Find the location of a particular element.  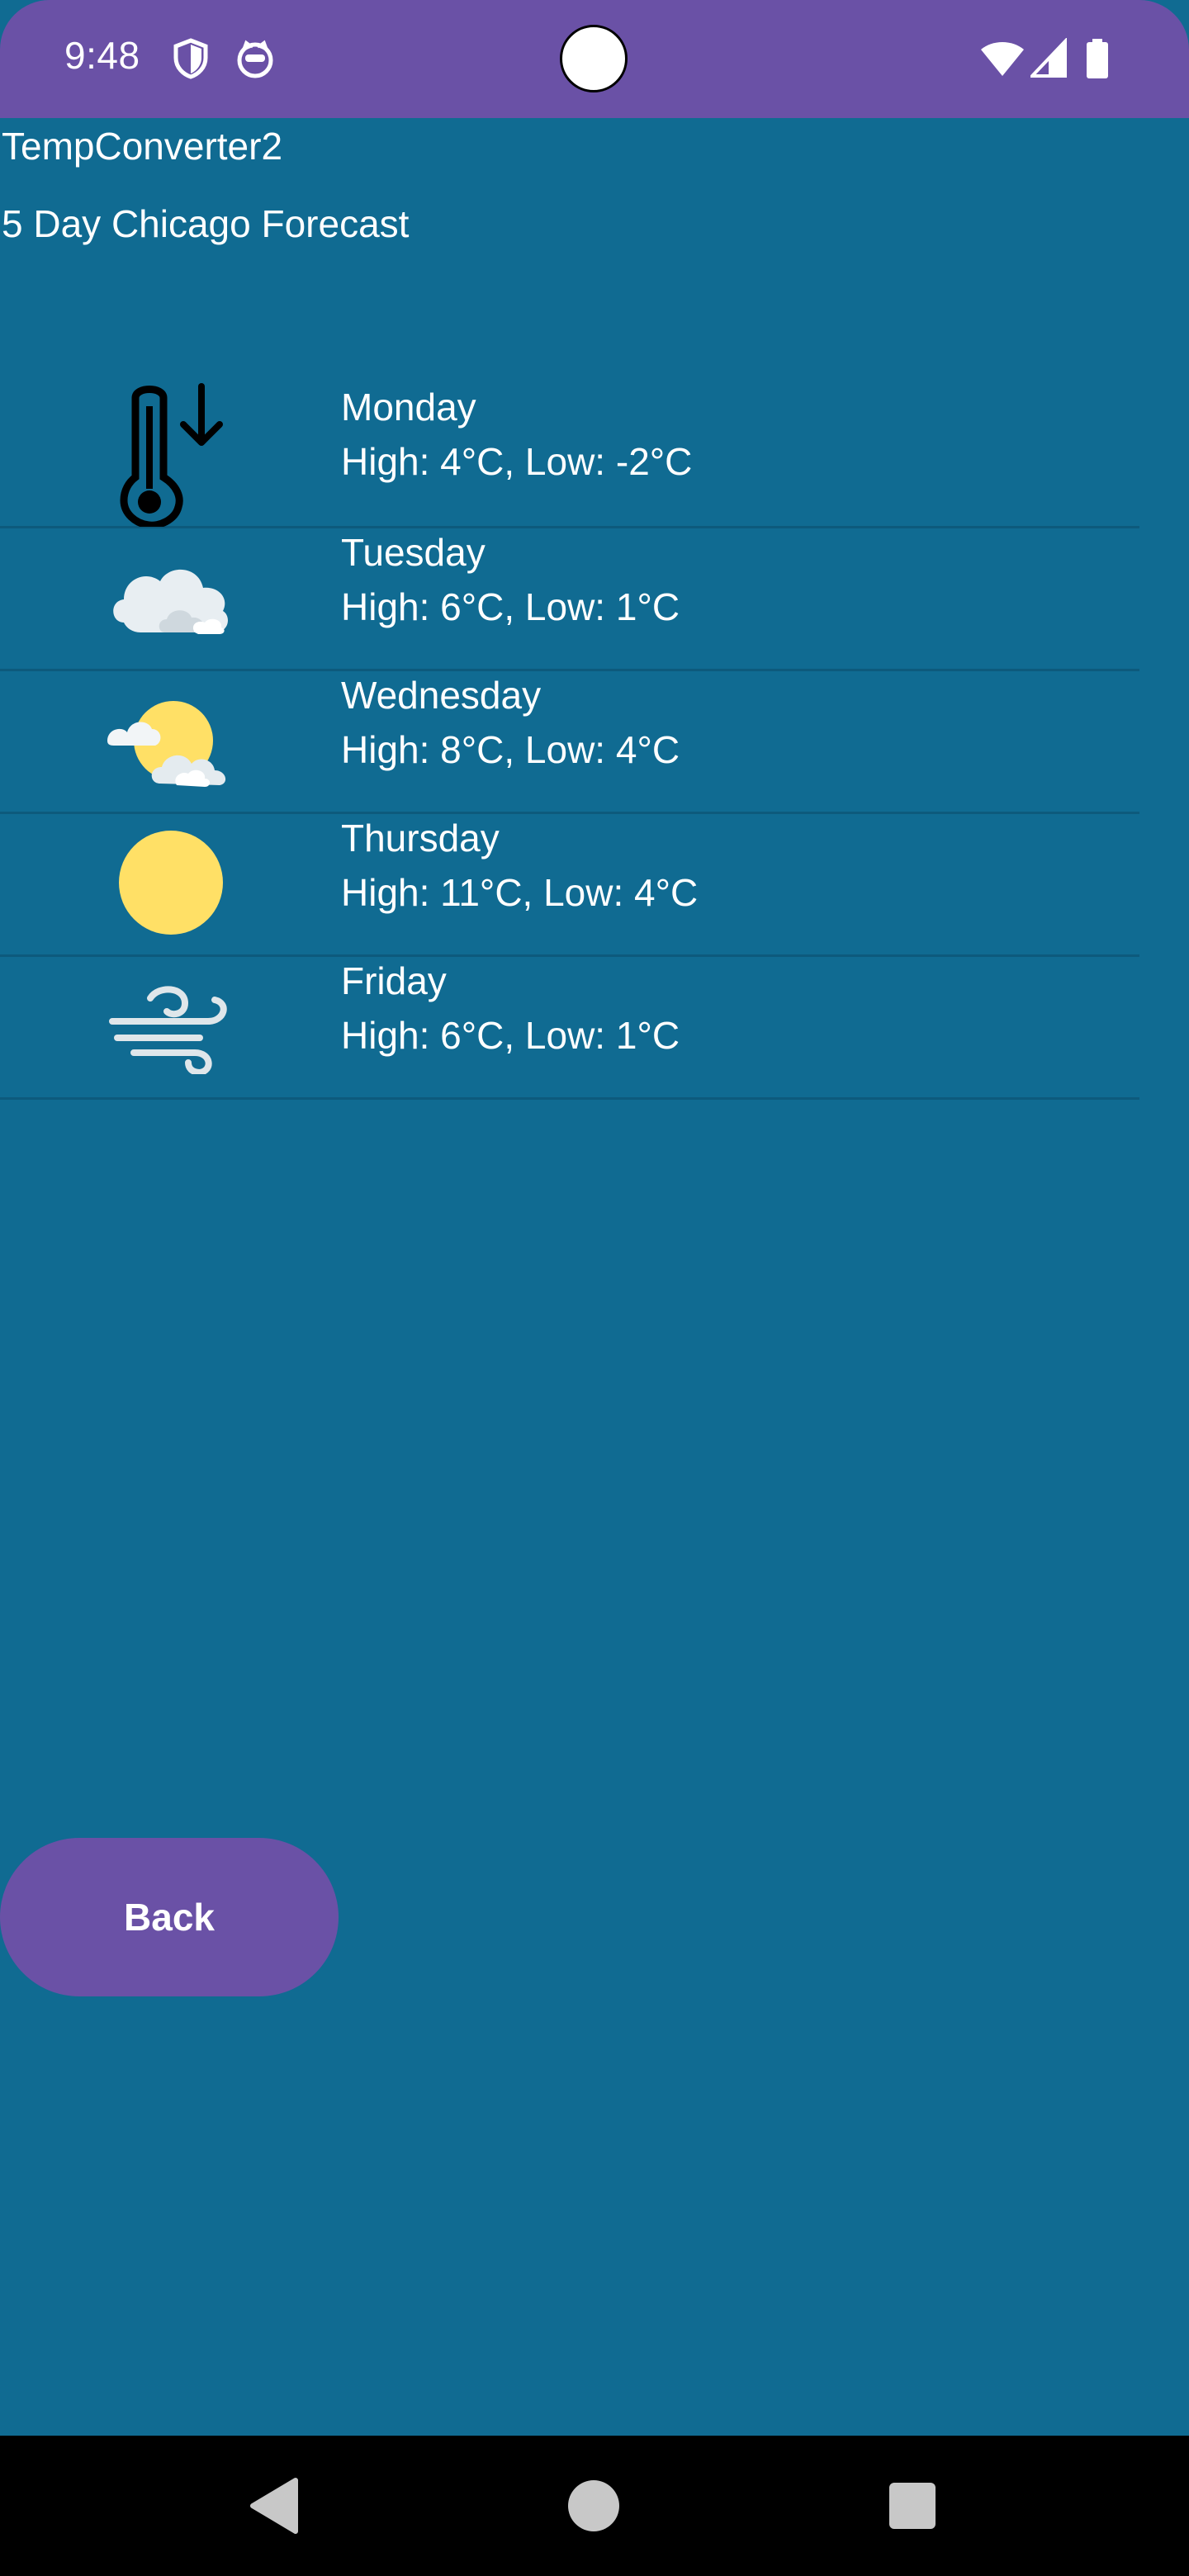

forecast-heading: 5 Day Chicago Forecast is located at coordinates (206, 223).